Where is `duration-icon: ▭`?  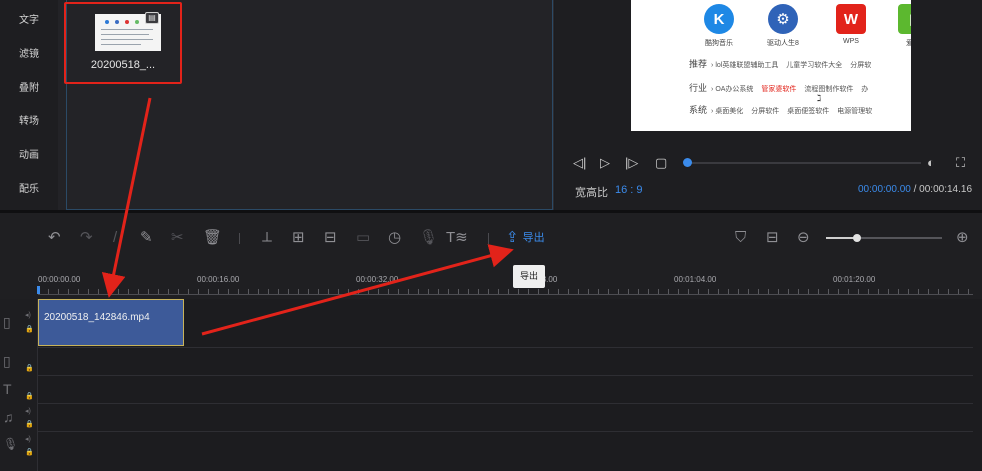 duration-icon: ▭ is located at coordinates (363, 238).